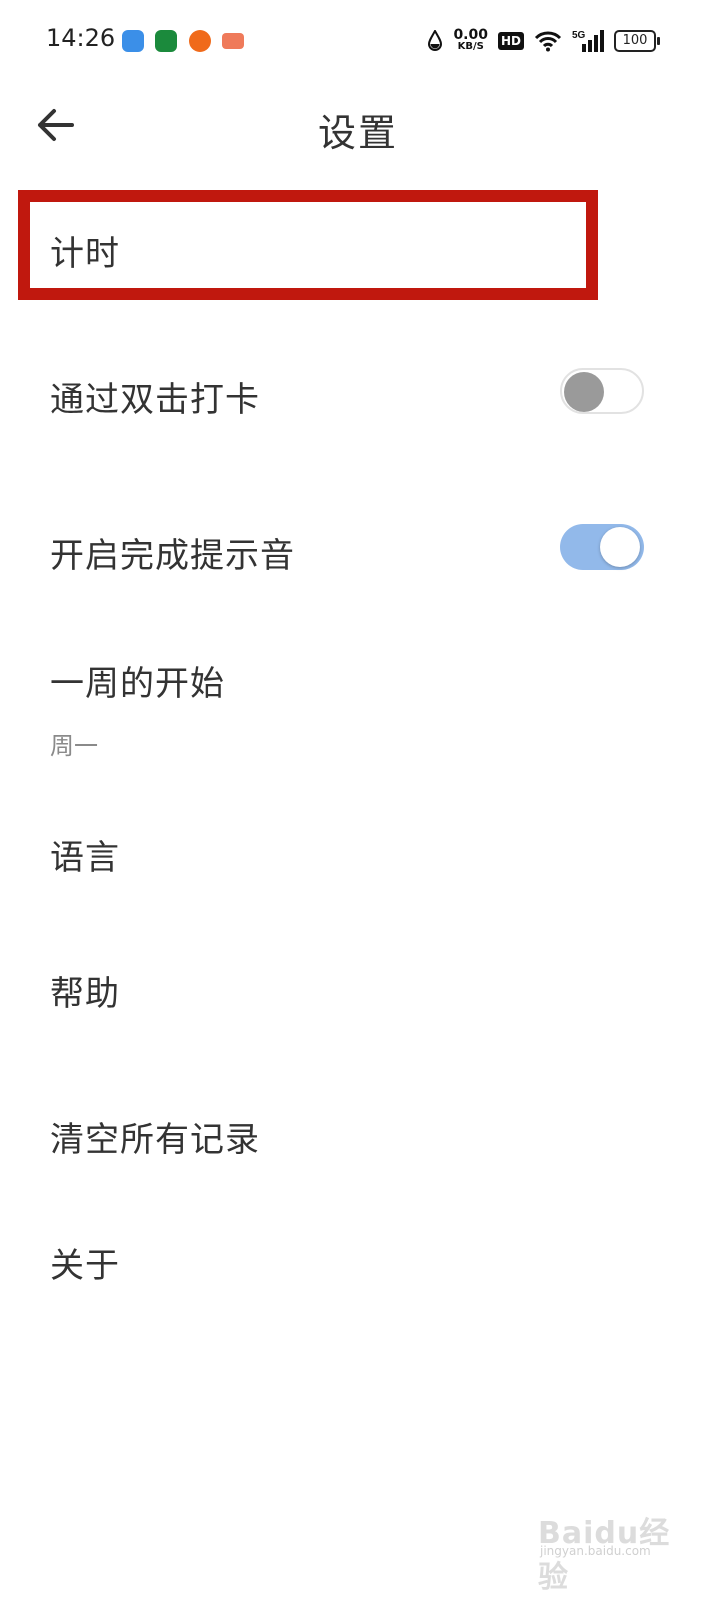 The image size is (716, 1600). Describe the element at coordinates (358, 551) in the screenshot. I see `setting-completion-sound: 开启完成提示音` at that location.